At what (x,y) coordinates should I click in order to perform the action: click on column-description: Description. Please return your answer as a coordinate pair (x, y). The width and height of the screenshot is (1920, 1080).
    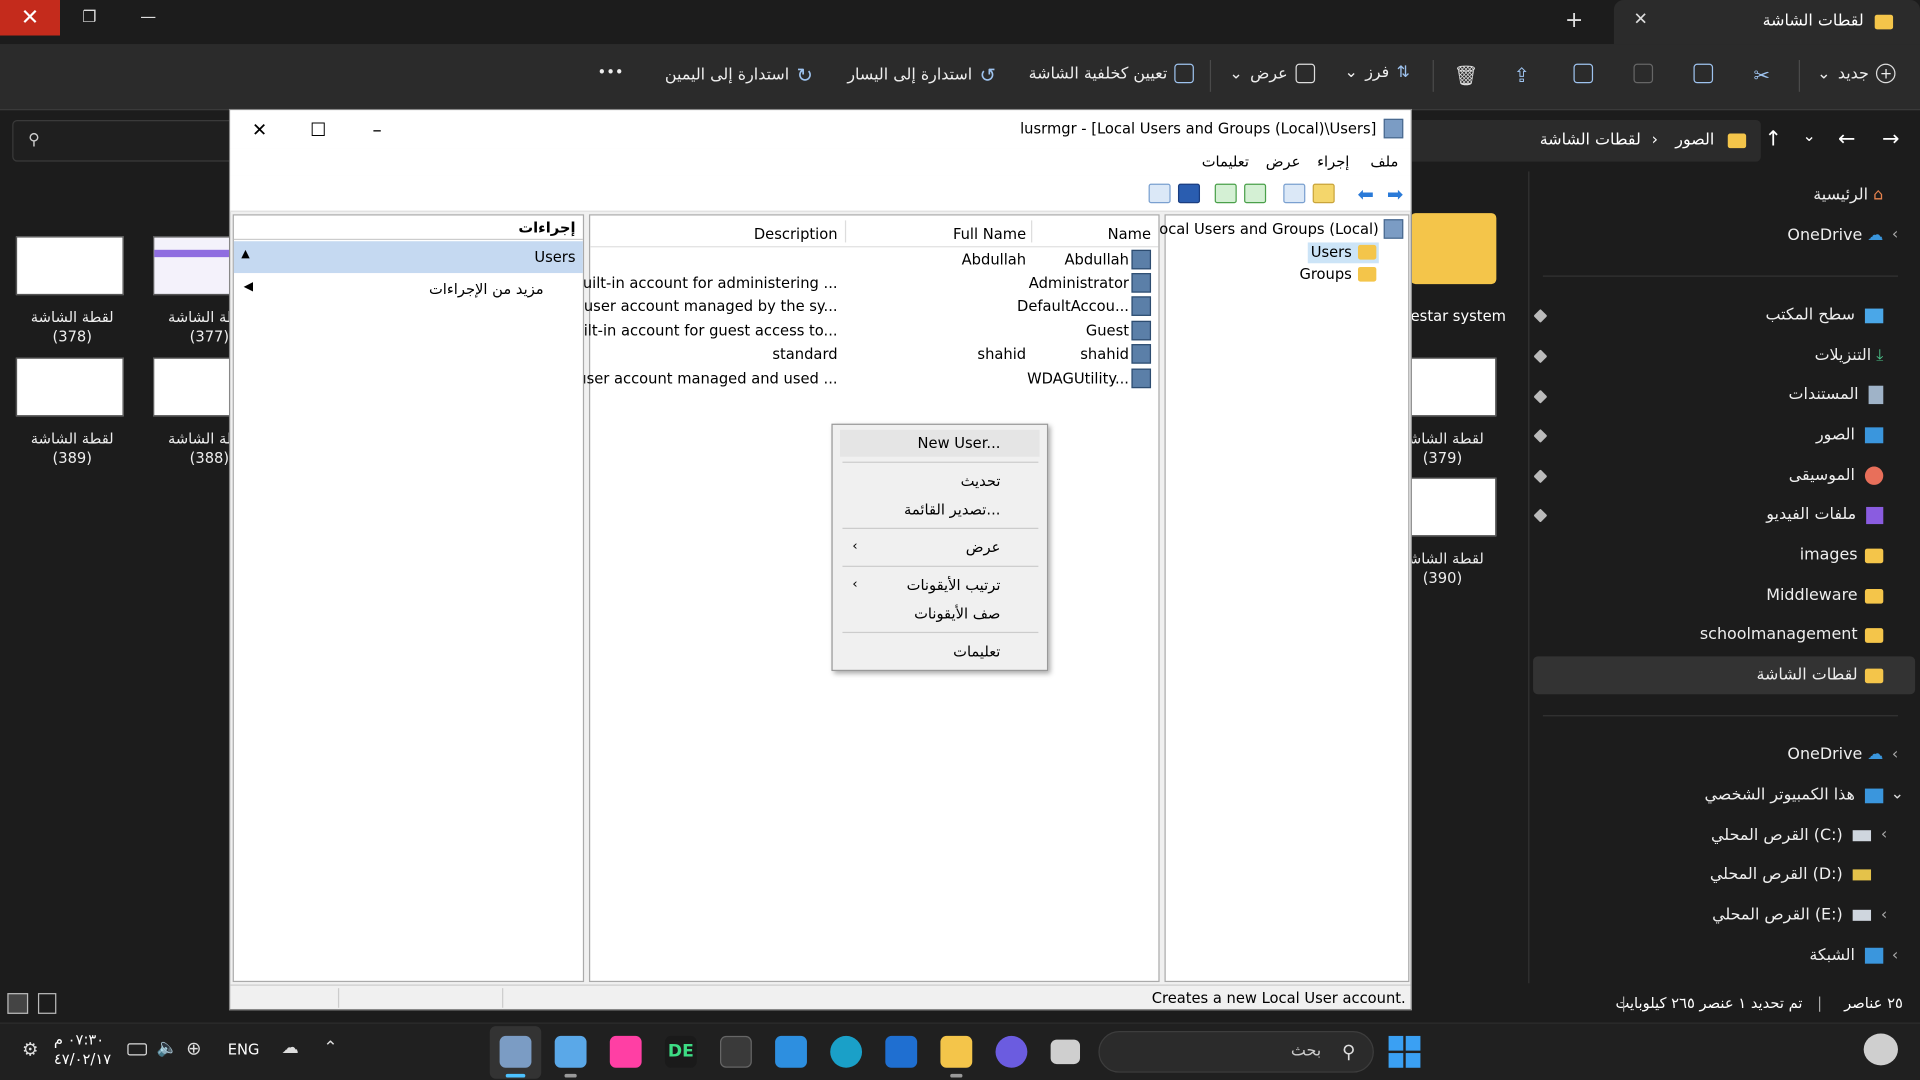
    Looking at the image, I should click on (796, 233).